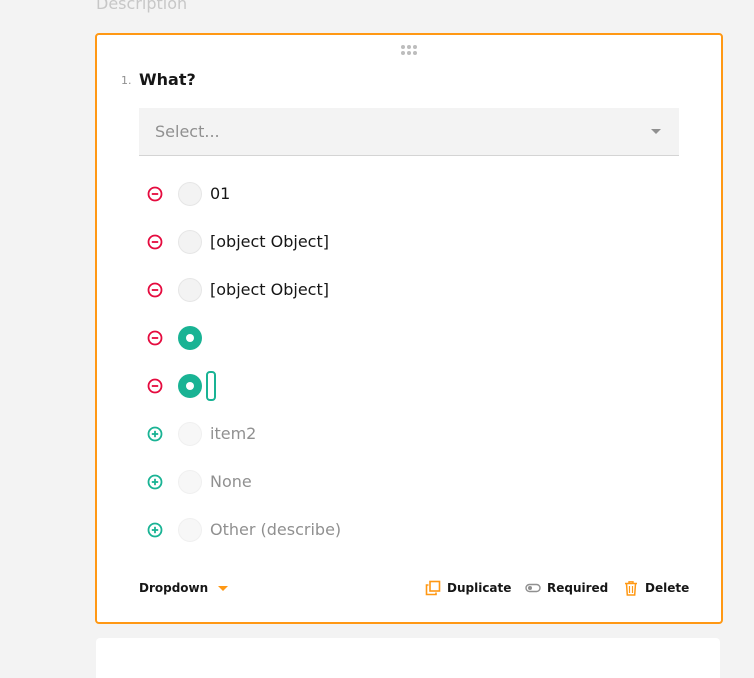 Image resolution: width=754 pixels, height=678 pixels. I want to click on choice-item: None, so click(397, 482).